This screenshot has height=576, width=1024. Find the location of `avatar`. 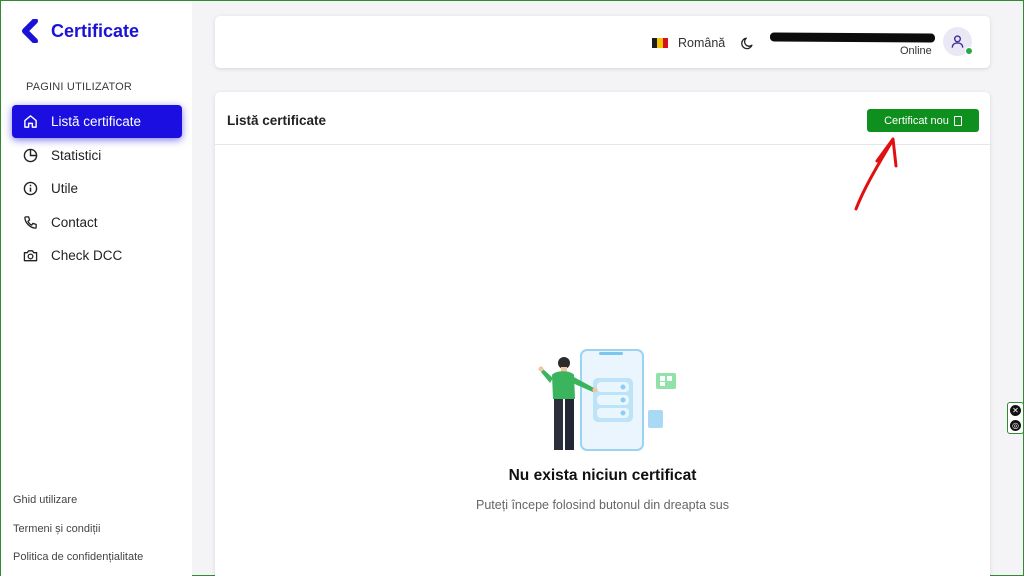

avatar is located at coordinates (958, 41).